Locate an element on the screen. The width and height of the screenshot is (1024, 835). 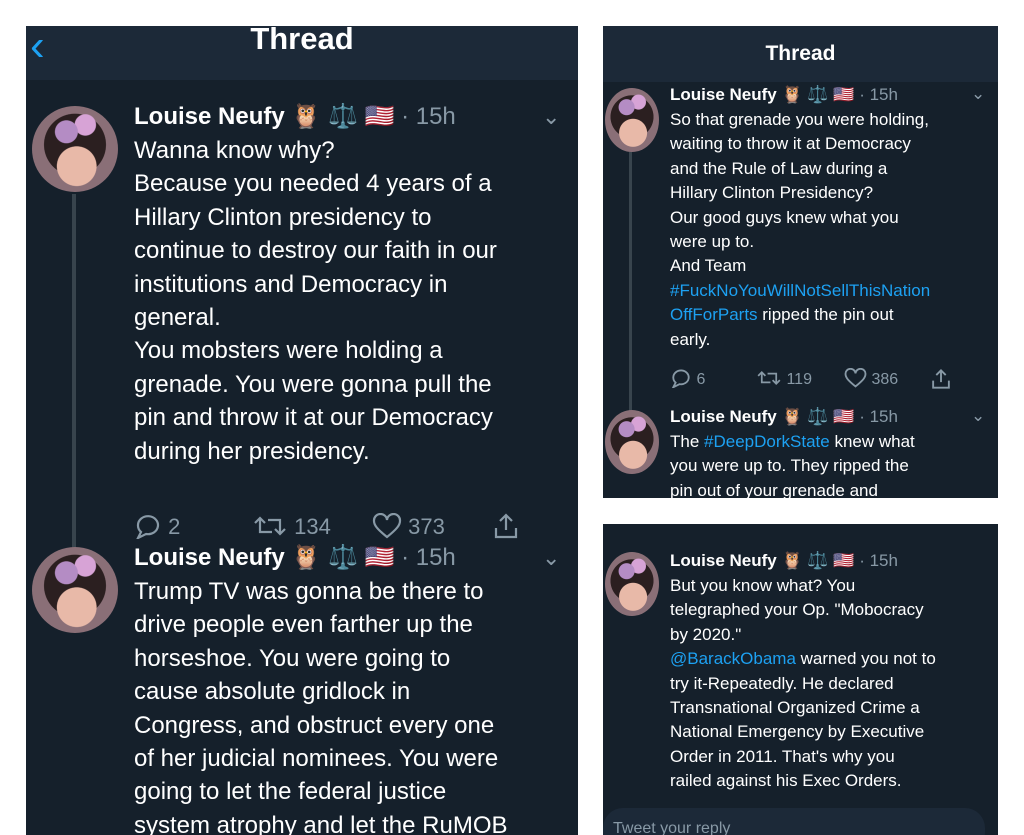
text-line: Congress, and obstruct every one is located at coordinates (314, 725).